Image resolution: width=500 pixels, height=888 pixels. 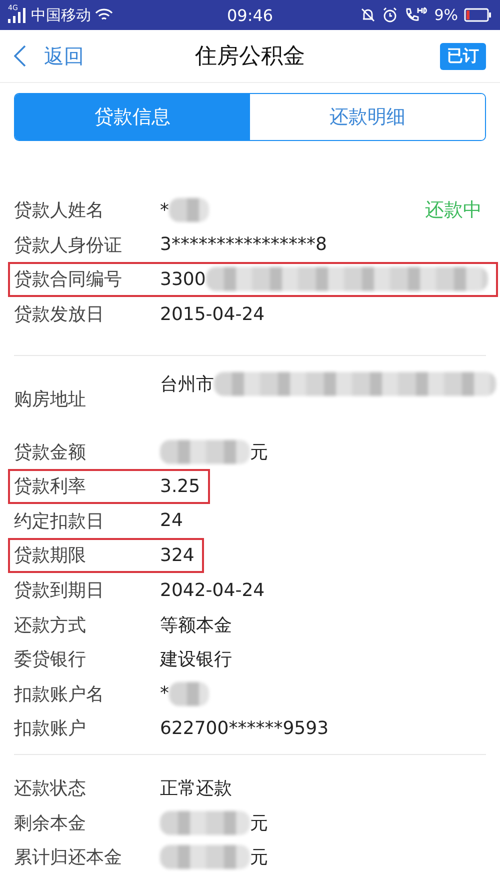 What do you see at coordinates (368, 15) in the screenshot?
I see `muted-bell-icon` at bounding box center [368, 15].